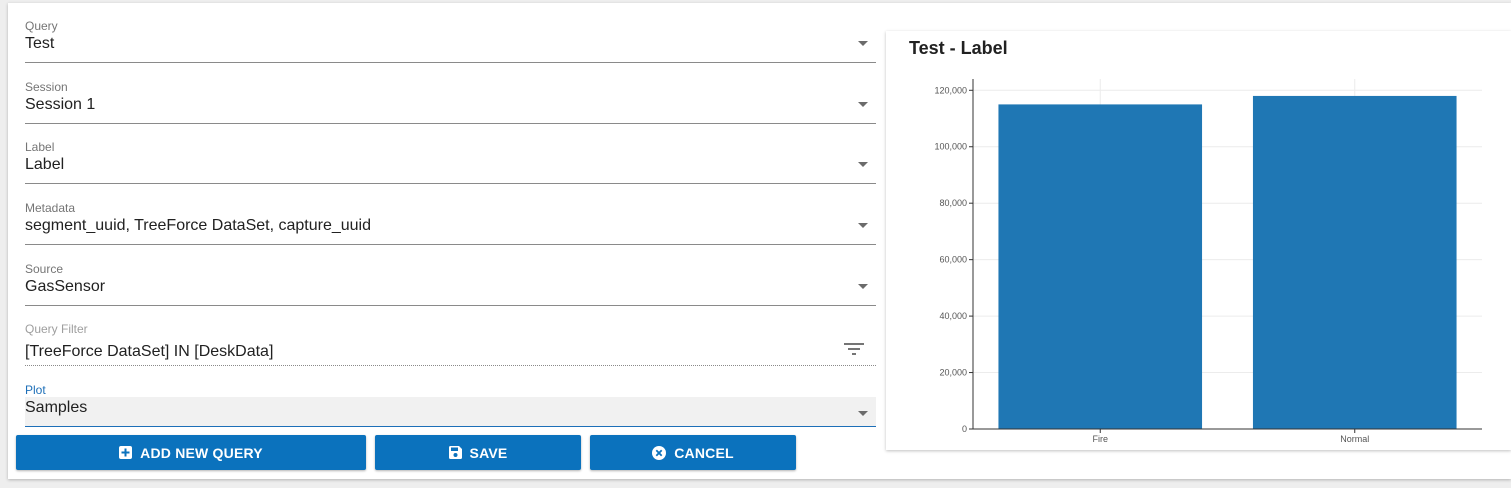 The width and height of the screenshot is (1511, 488). What do you see at coordinates (126, 452) in the screenshot?
I see `add-box-icon` at bounding box center [126, 452].